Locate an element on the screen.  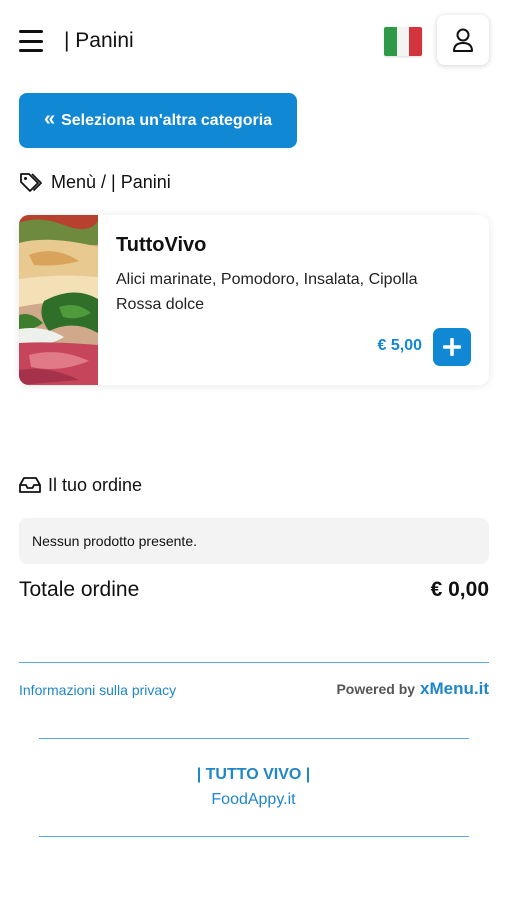
order-total-label: Totale ordine is located at coordinates (79, 589).